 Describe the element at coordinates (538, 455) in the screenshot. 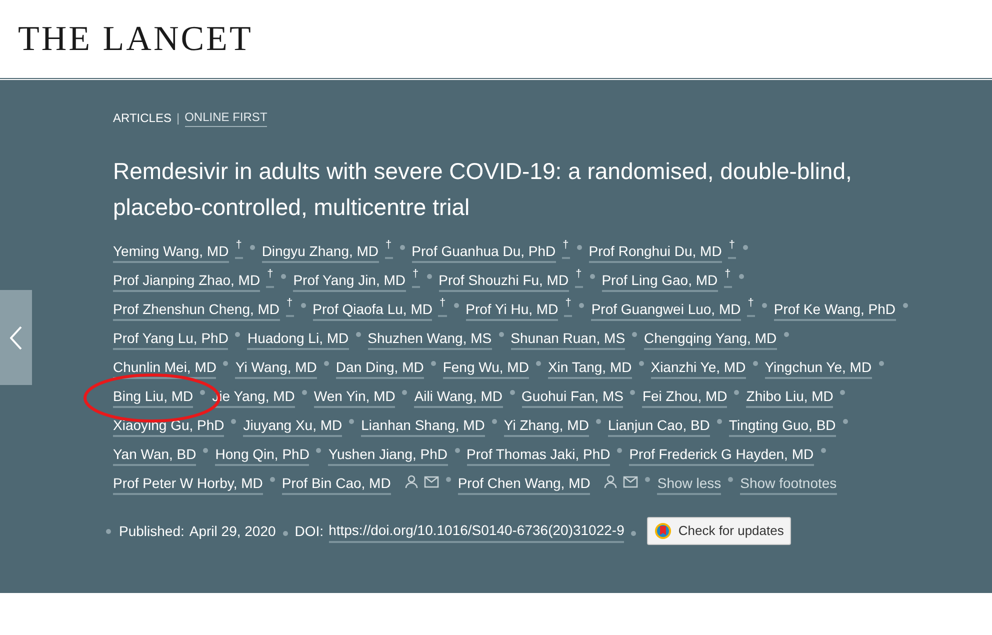

I see `author-link: Prof Thomas Jaki, PhD` at that location.